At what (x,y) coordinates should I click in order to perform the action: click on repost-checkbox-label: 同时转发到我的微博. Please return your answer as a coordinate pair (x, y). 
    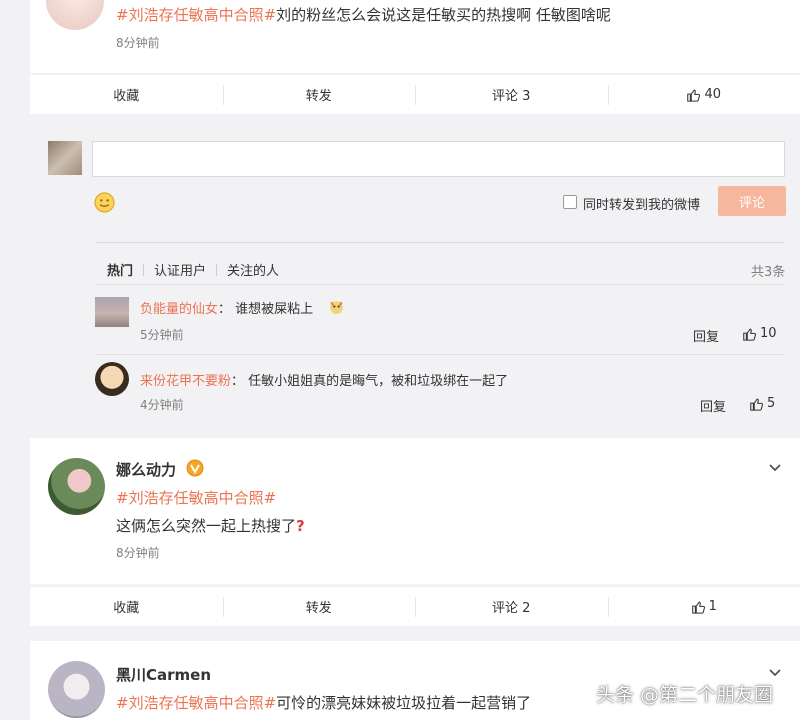
    Looking at the image, I should click on (641, 203).